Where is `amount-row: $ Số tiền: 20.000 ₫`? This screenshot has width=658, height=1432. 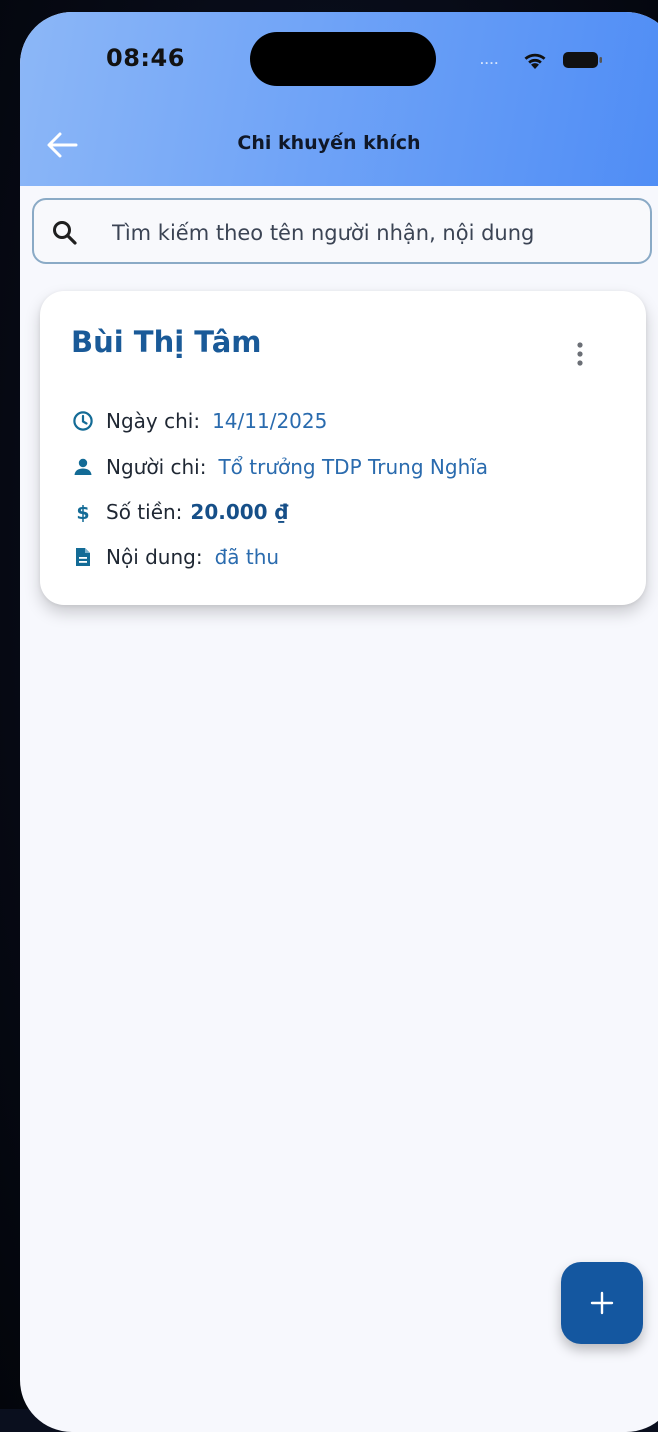 amount-row: $ Số tiền: 20.000 ₫ is located at coordinates (180, 512).